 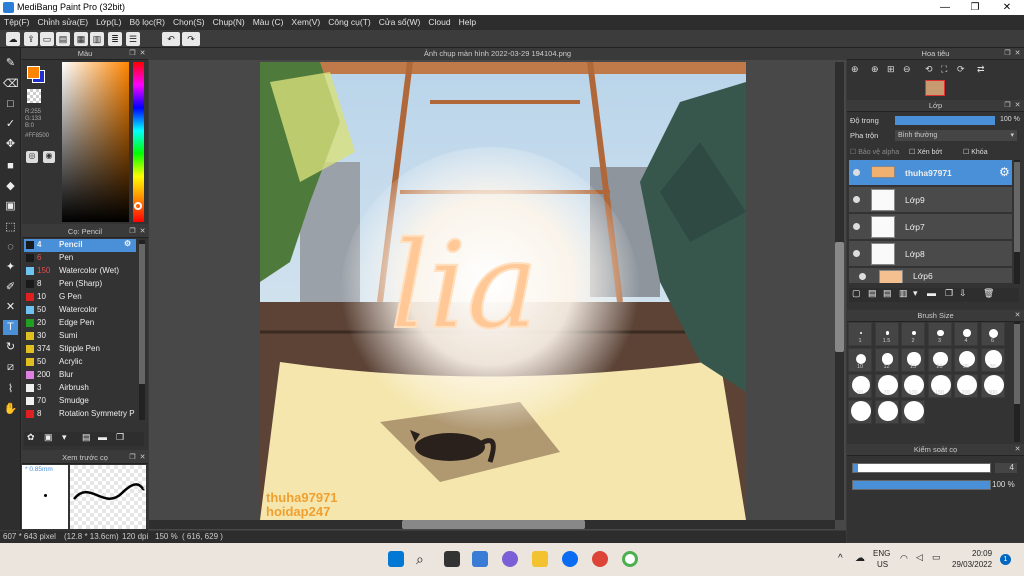 I want to click on eraser-tool-icon: ⌫, so click(x=11, y=84).